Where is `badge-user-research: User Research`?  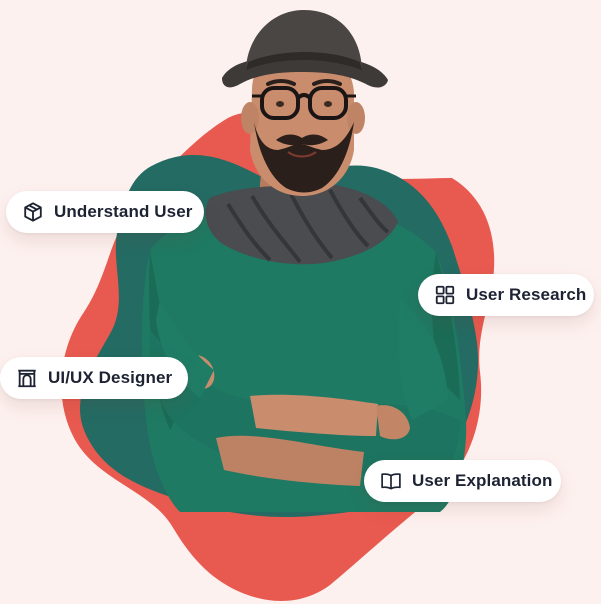
badge-user-research: User Research is located at coordinates (506, 295).